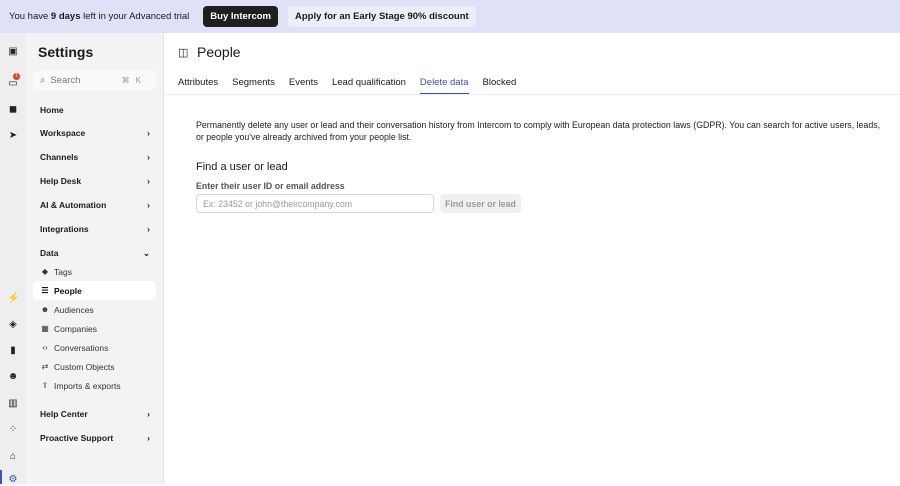 Image resolution: width=900 pixels, height=486 pixels. What do you see at coordinates (64, 229) in the screenshot?
I see `sidebar-item-label: Integrations` at bounding box center [64, 229].